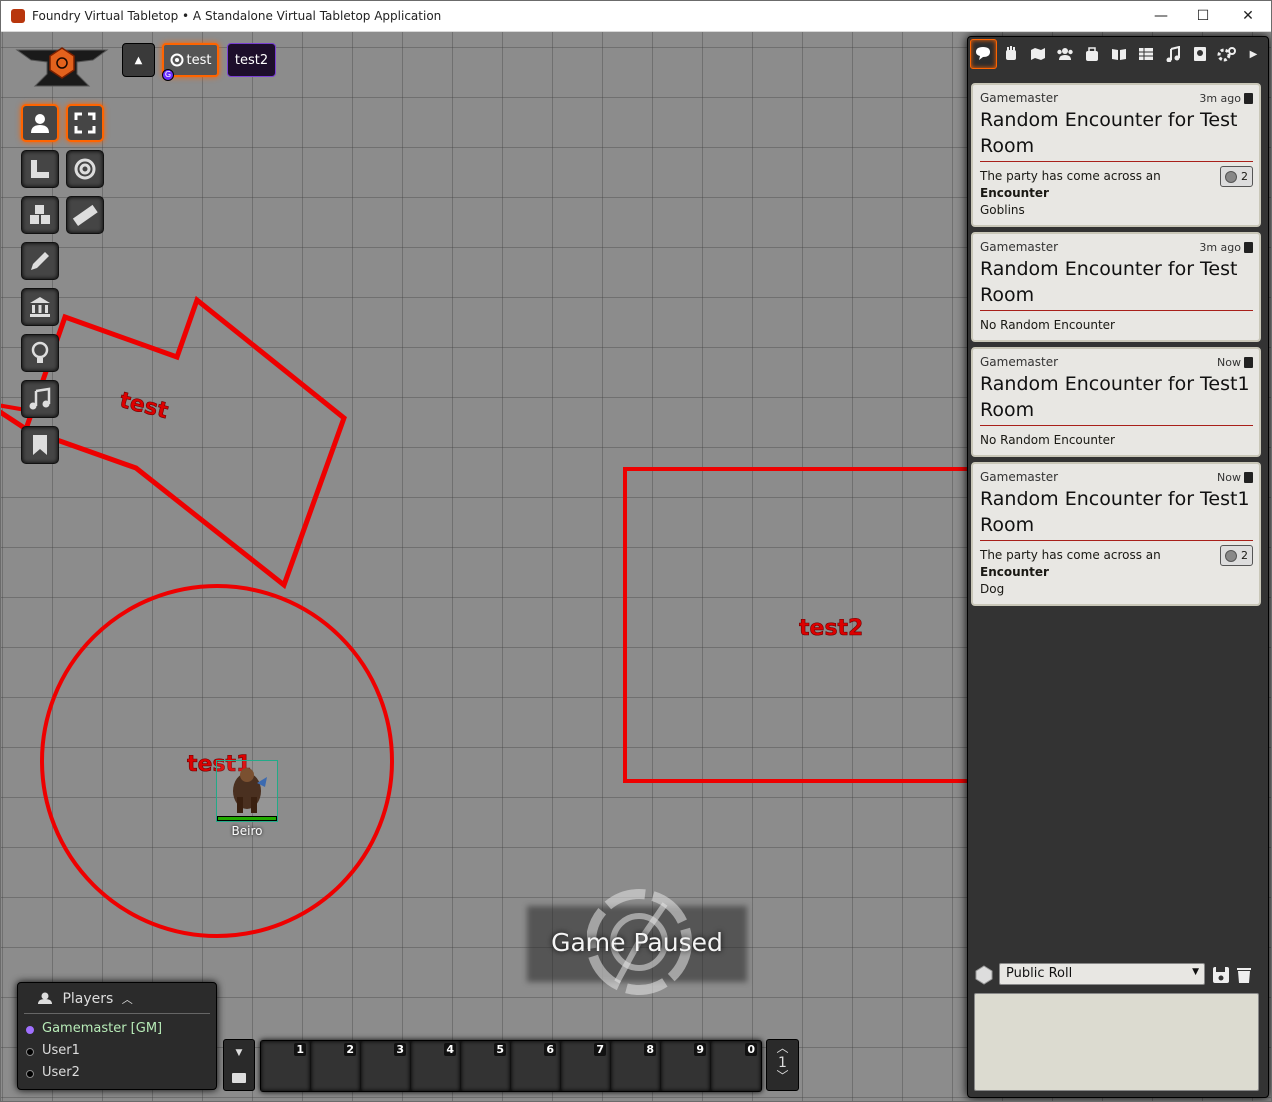 This screenshot has height=1102, width=1272. I want to click on lightbulb-icon, so click(40, 352).